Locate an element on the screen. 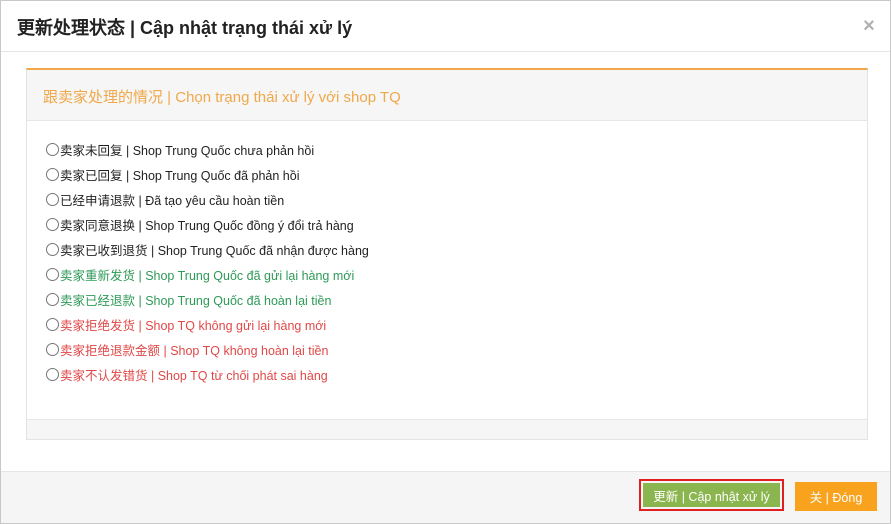 The height and width of the screenshot is (524, 891). update-button: 更新 | Cập nhật xử lý is located at coordinates (711, 495).